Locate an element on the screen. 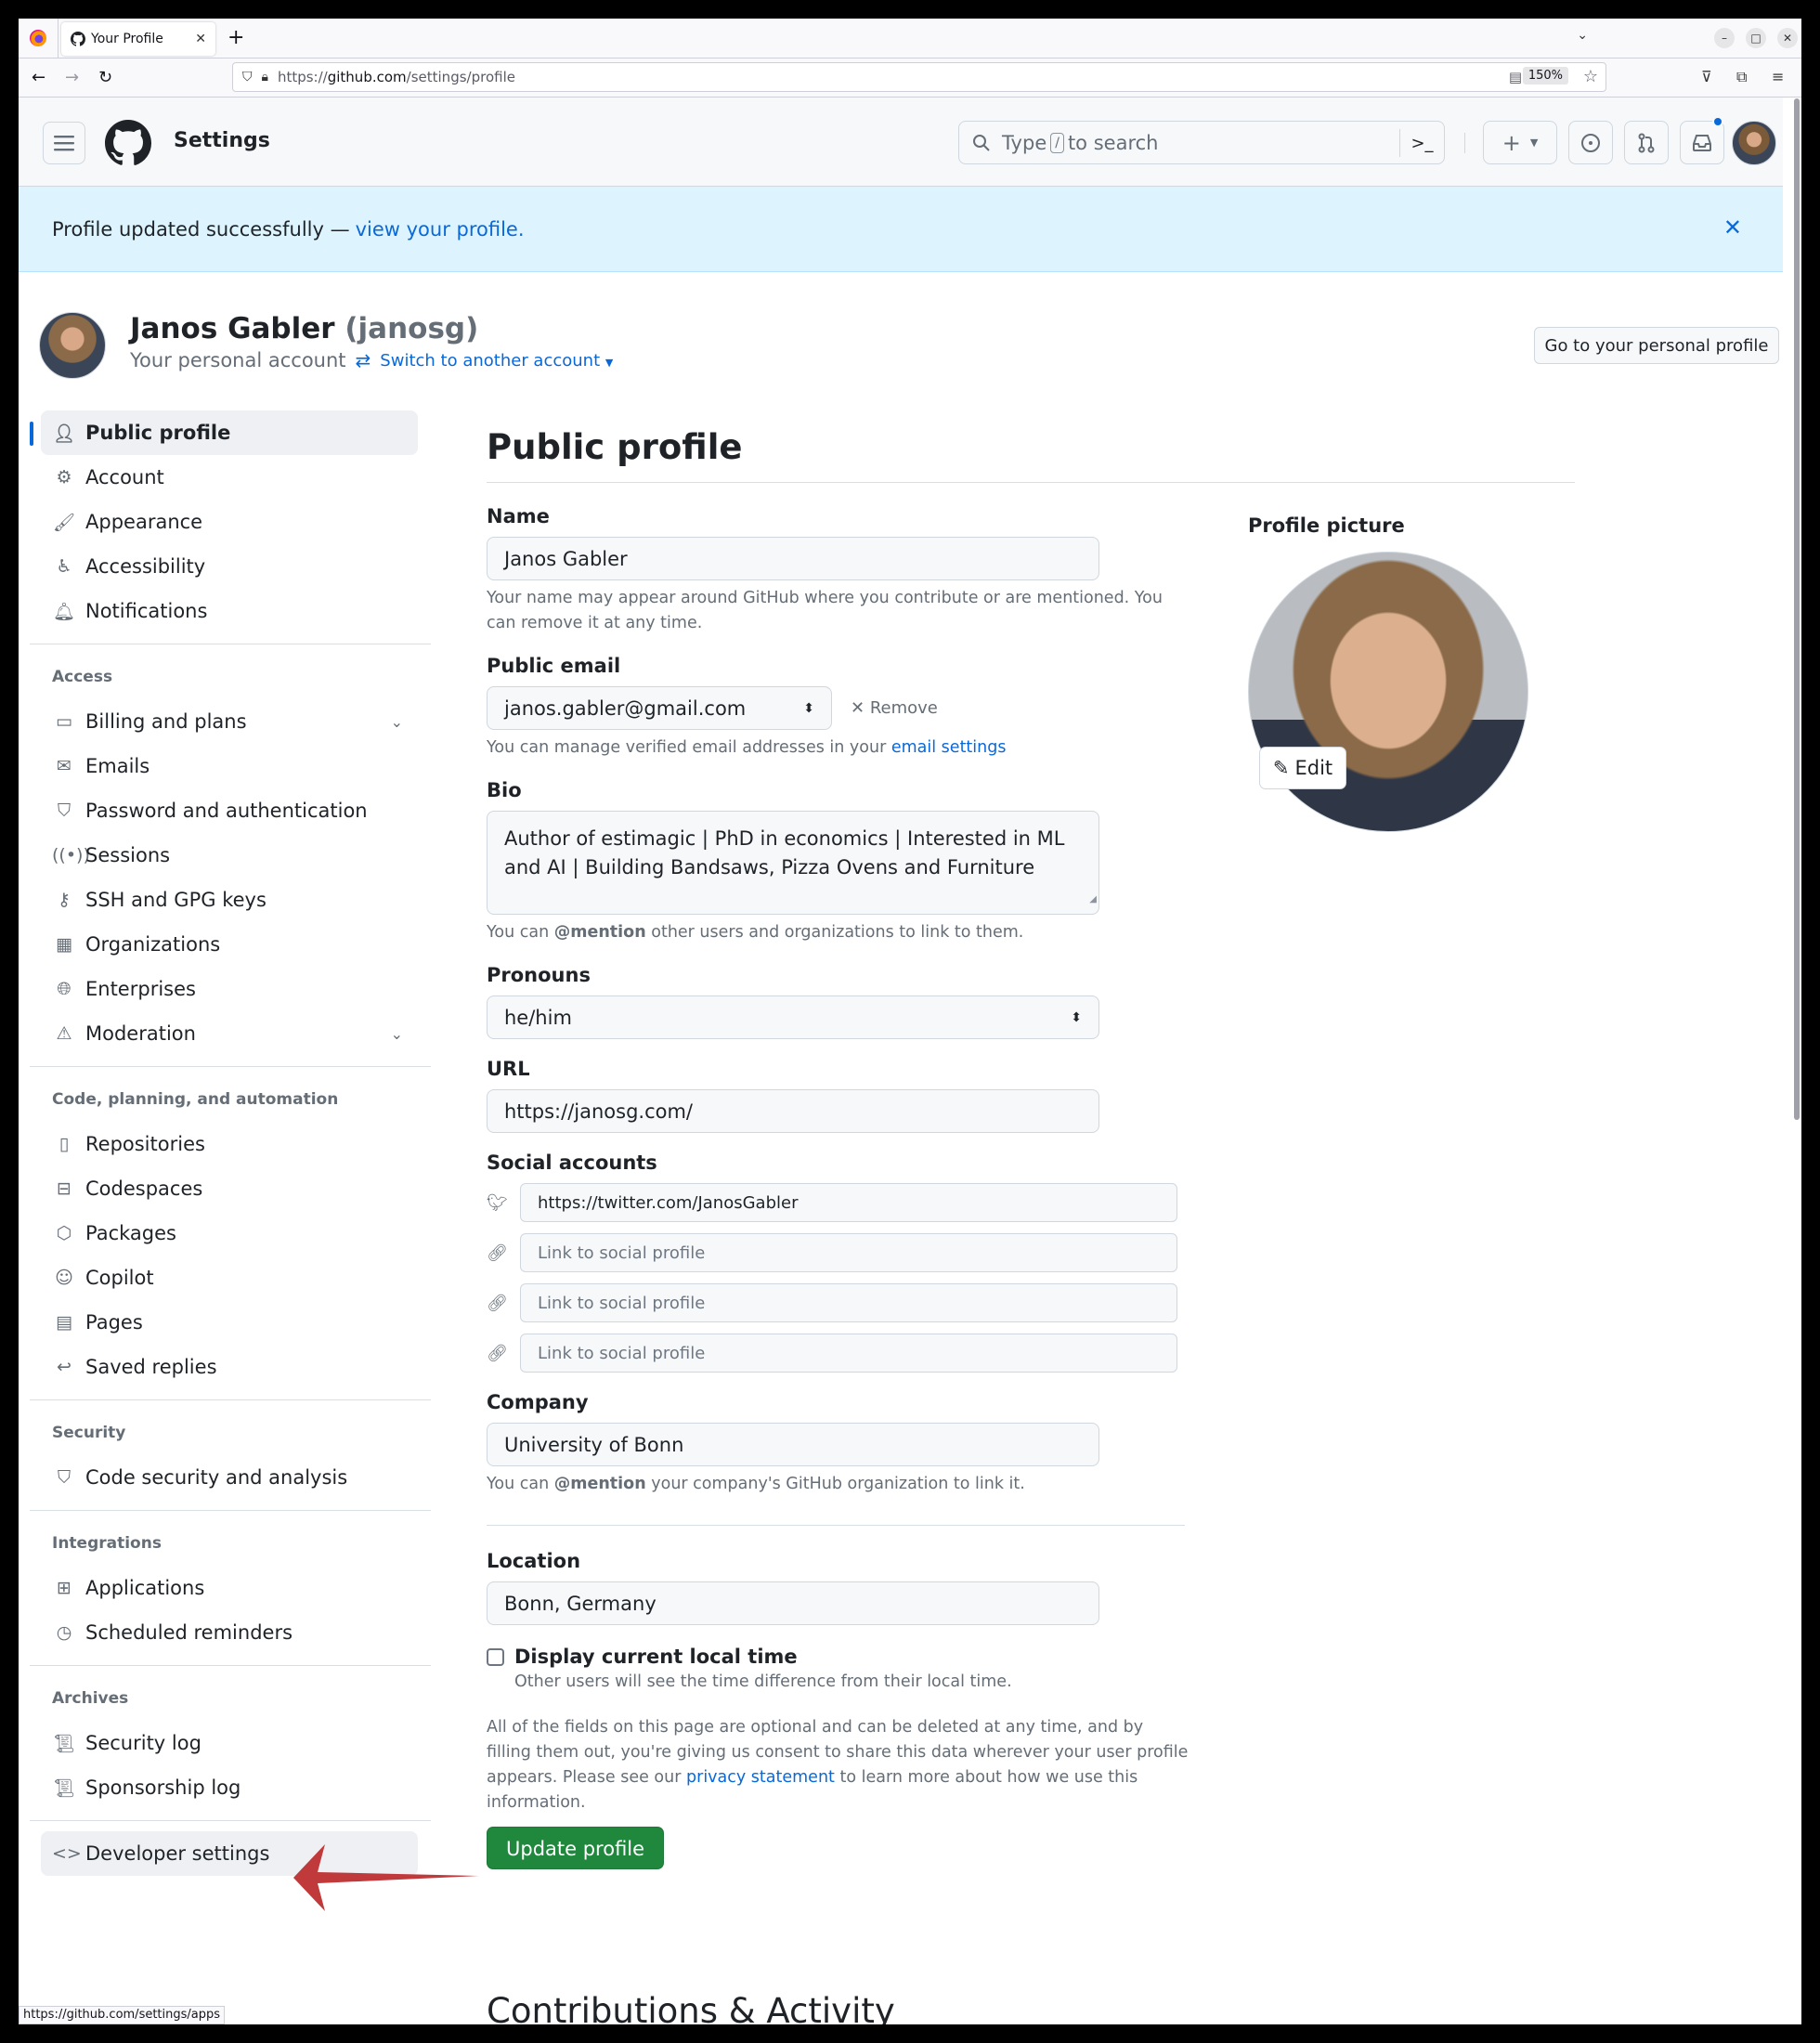 This screenshot has width=1820, height=2043. view-profile-link: view your profile. is located at coordinates (440, 229).